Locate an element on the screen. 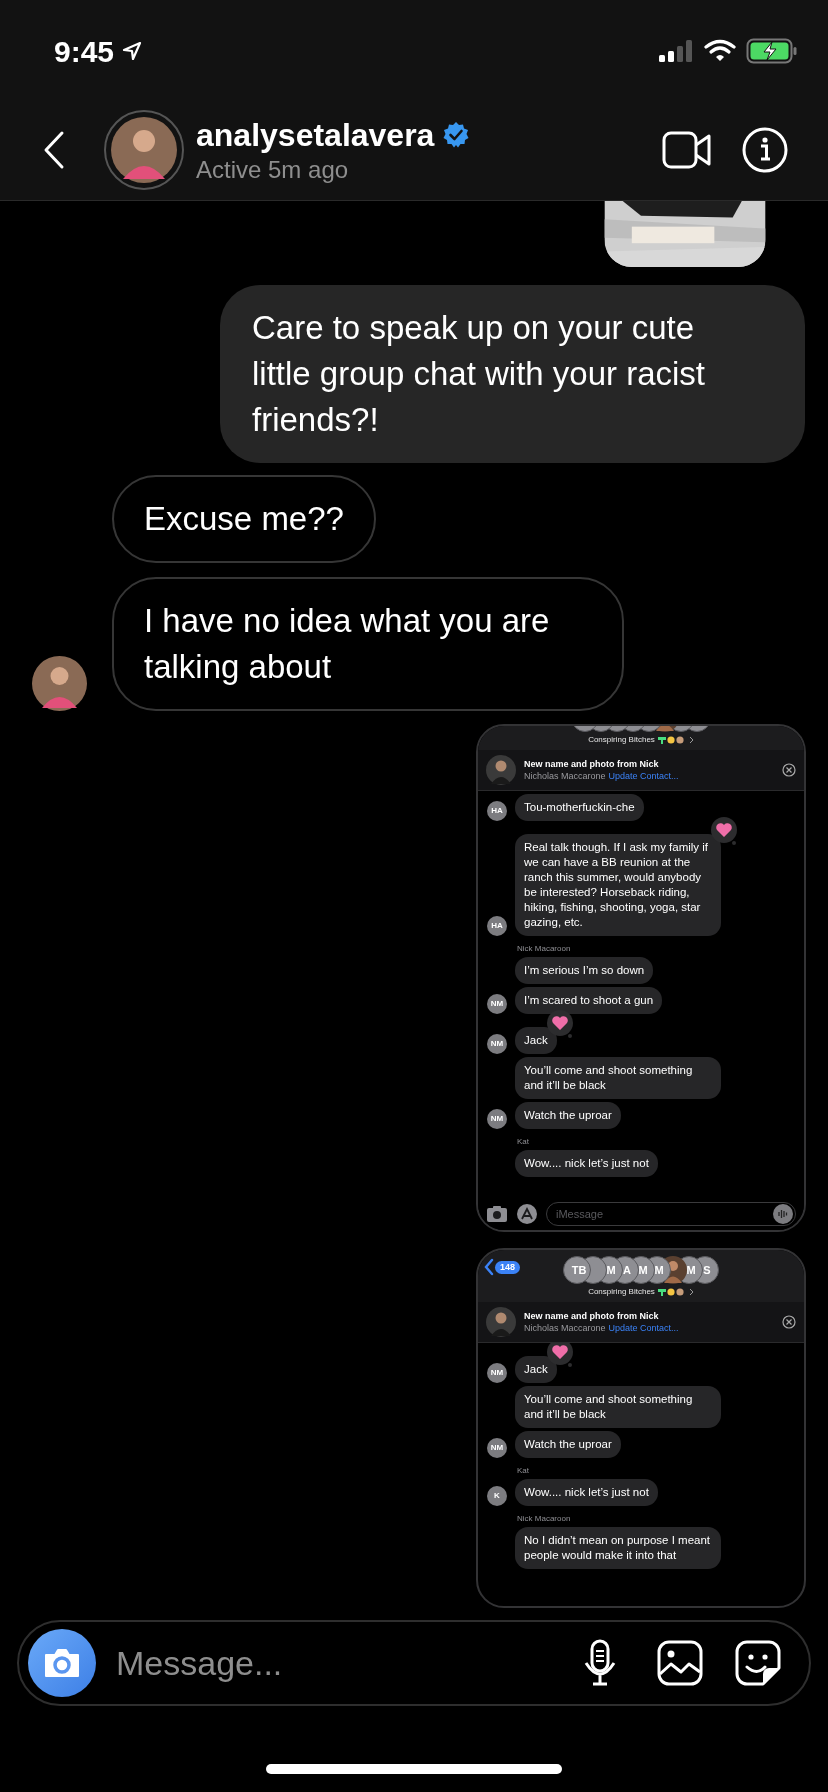 The width and height of the screenshot is (828, 1792). username: analysetalavera is located at coordinates (315, 135).